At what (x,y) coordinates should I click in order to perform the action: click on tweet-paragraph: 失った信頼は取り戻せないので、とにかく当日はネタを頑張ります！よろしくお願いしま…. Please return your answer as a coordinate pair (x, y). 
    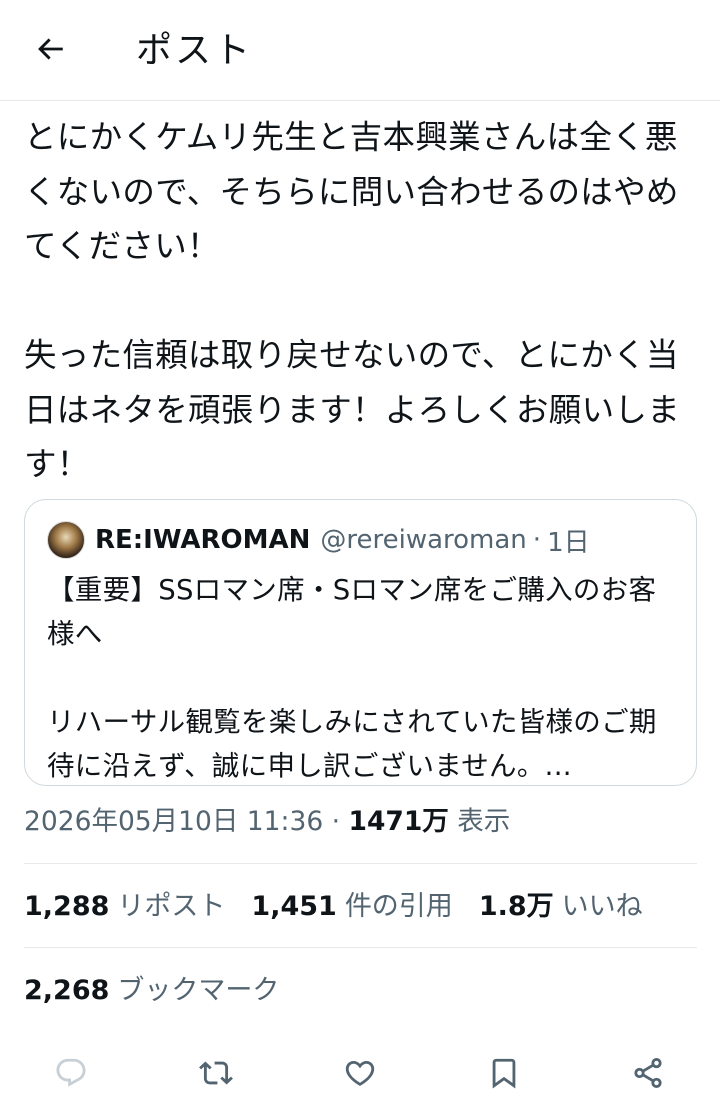
    Looking at the image, I should click on (352, 409).